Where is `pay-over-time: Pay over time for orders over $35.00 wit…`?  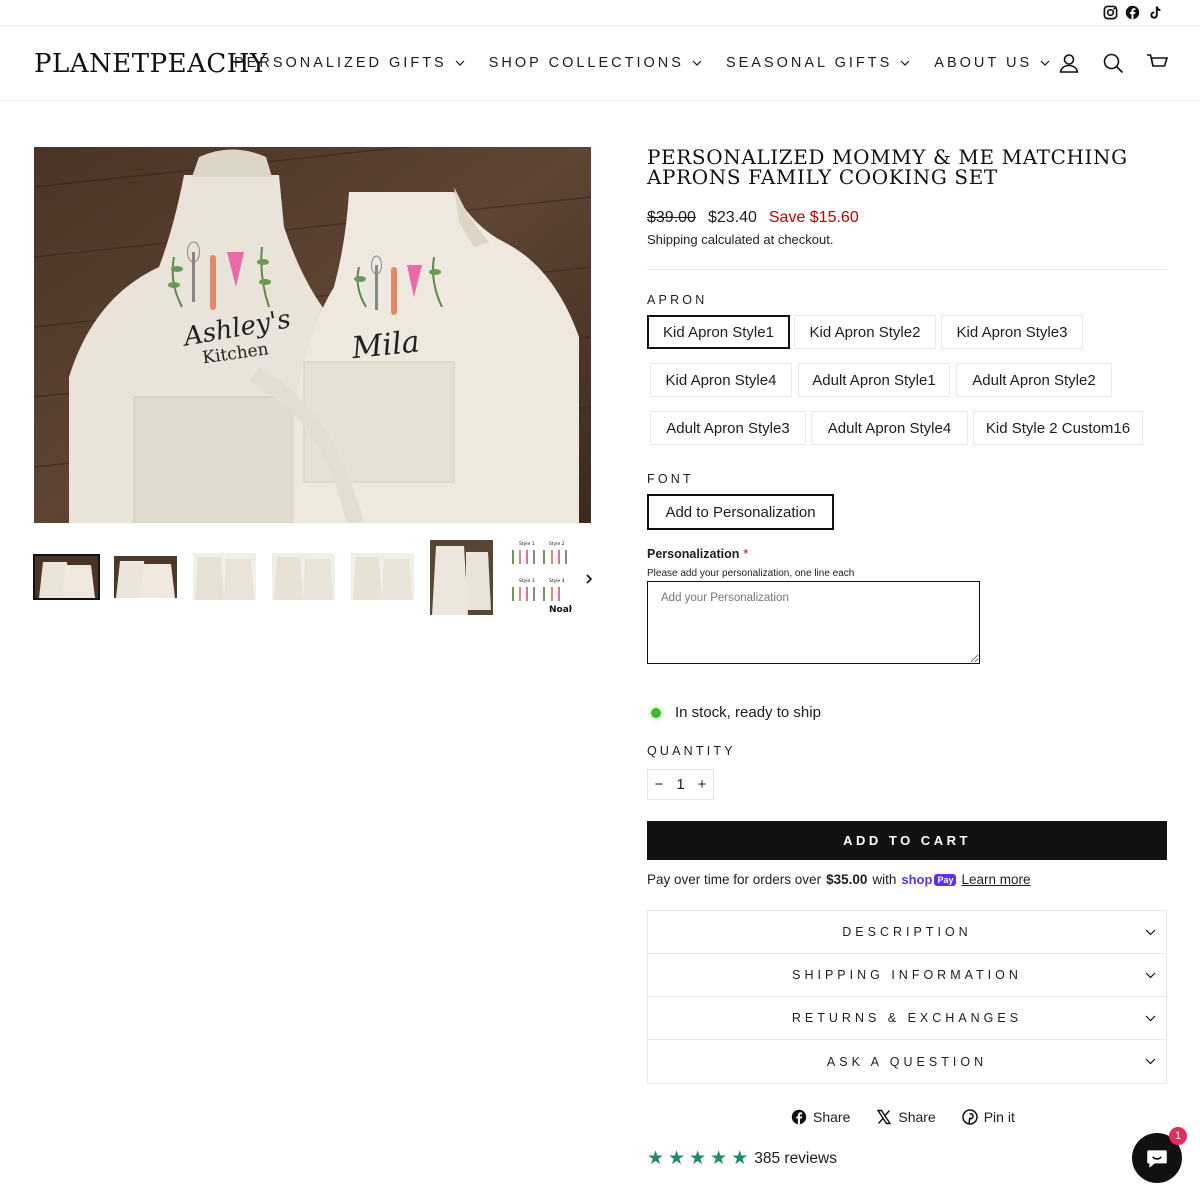
pay-over-time: Pay over time for orders over $35.00 wit… is located at coordinates (839, 879).